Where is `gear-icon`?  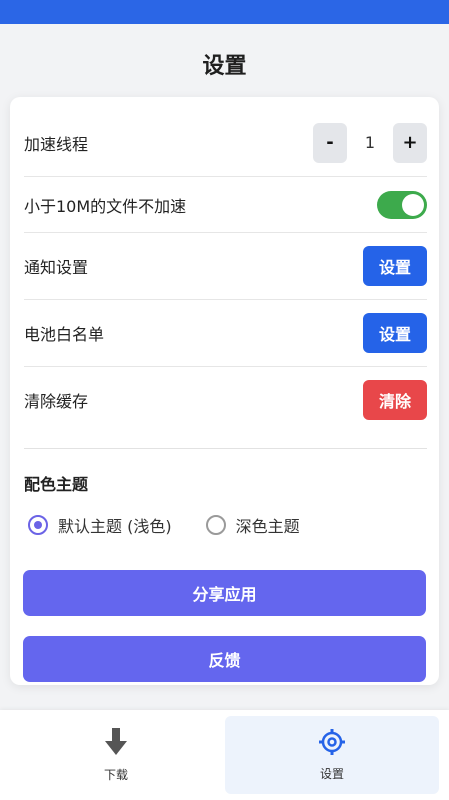
gear-icon is located at coordinates (332, 743).